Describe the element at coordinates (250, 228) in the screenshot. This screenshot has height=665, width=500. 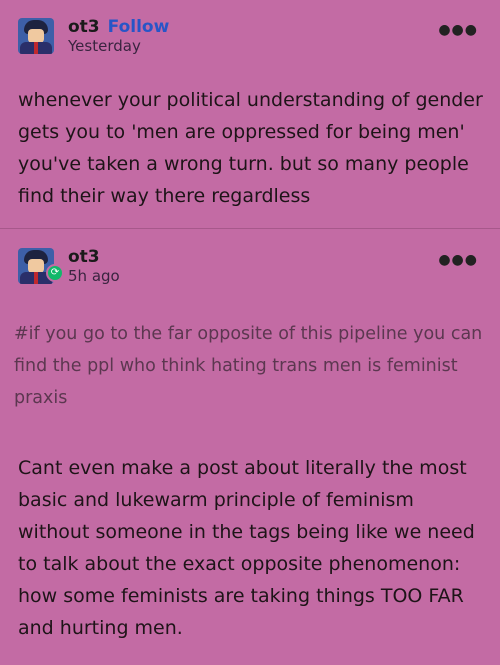
I see `divider` at that location.